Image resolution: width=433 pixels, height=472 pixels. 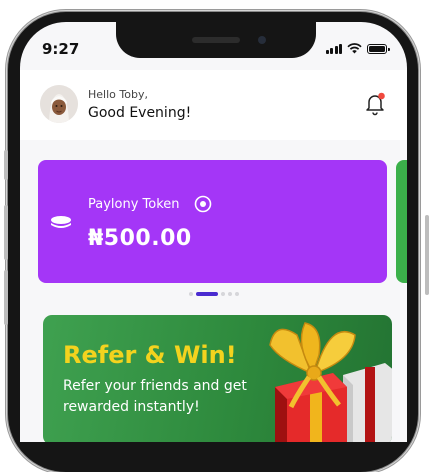 What do you see at coordinates (381, 96) in the screenshot?
I see `notification-badge` at bounding box center [381, 96].